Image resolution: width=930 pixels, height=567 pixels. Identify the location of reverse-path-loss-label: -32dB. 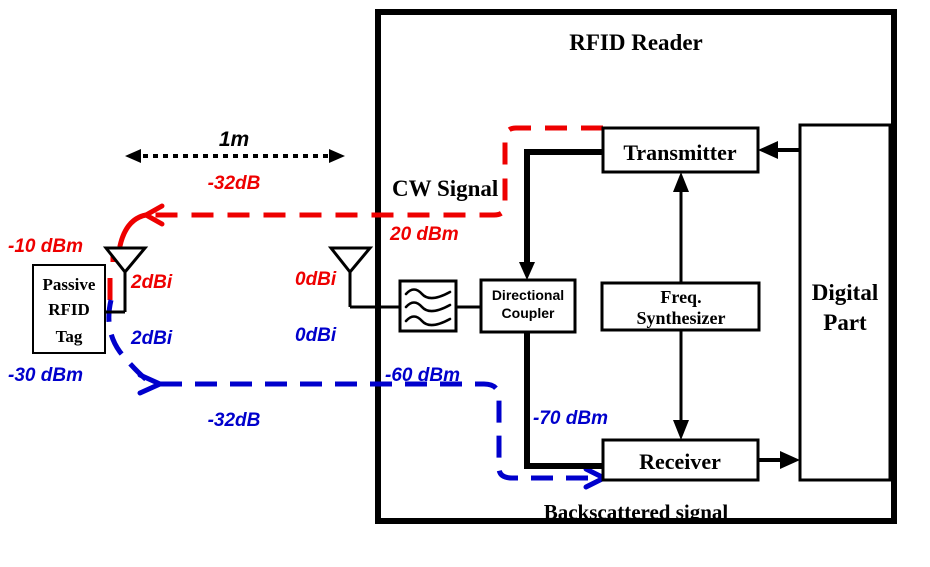
(234, 420).